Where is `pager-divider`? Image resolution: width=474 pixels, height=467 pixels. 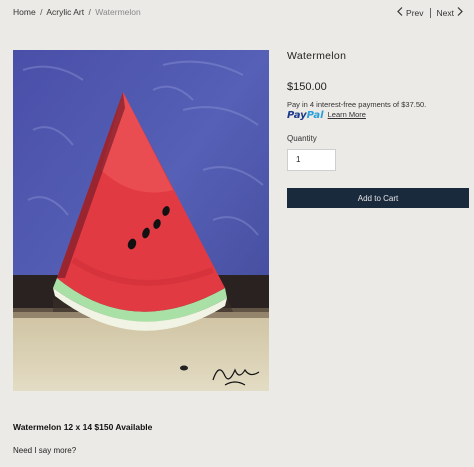
pager-divider is located at coordinates (430, 13).